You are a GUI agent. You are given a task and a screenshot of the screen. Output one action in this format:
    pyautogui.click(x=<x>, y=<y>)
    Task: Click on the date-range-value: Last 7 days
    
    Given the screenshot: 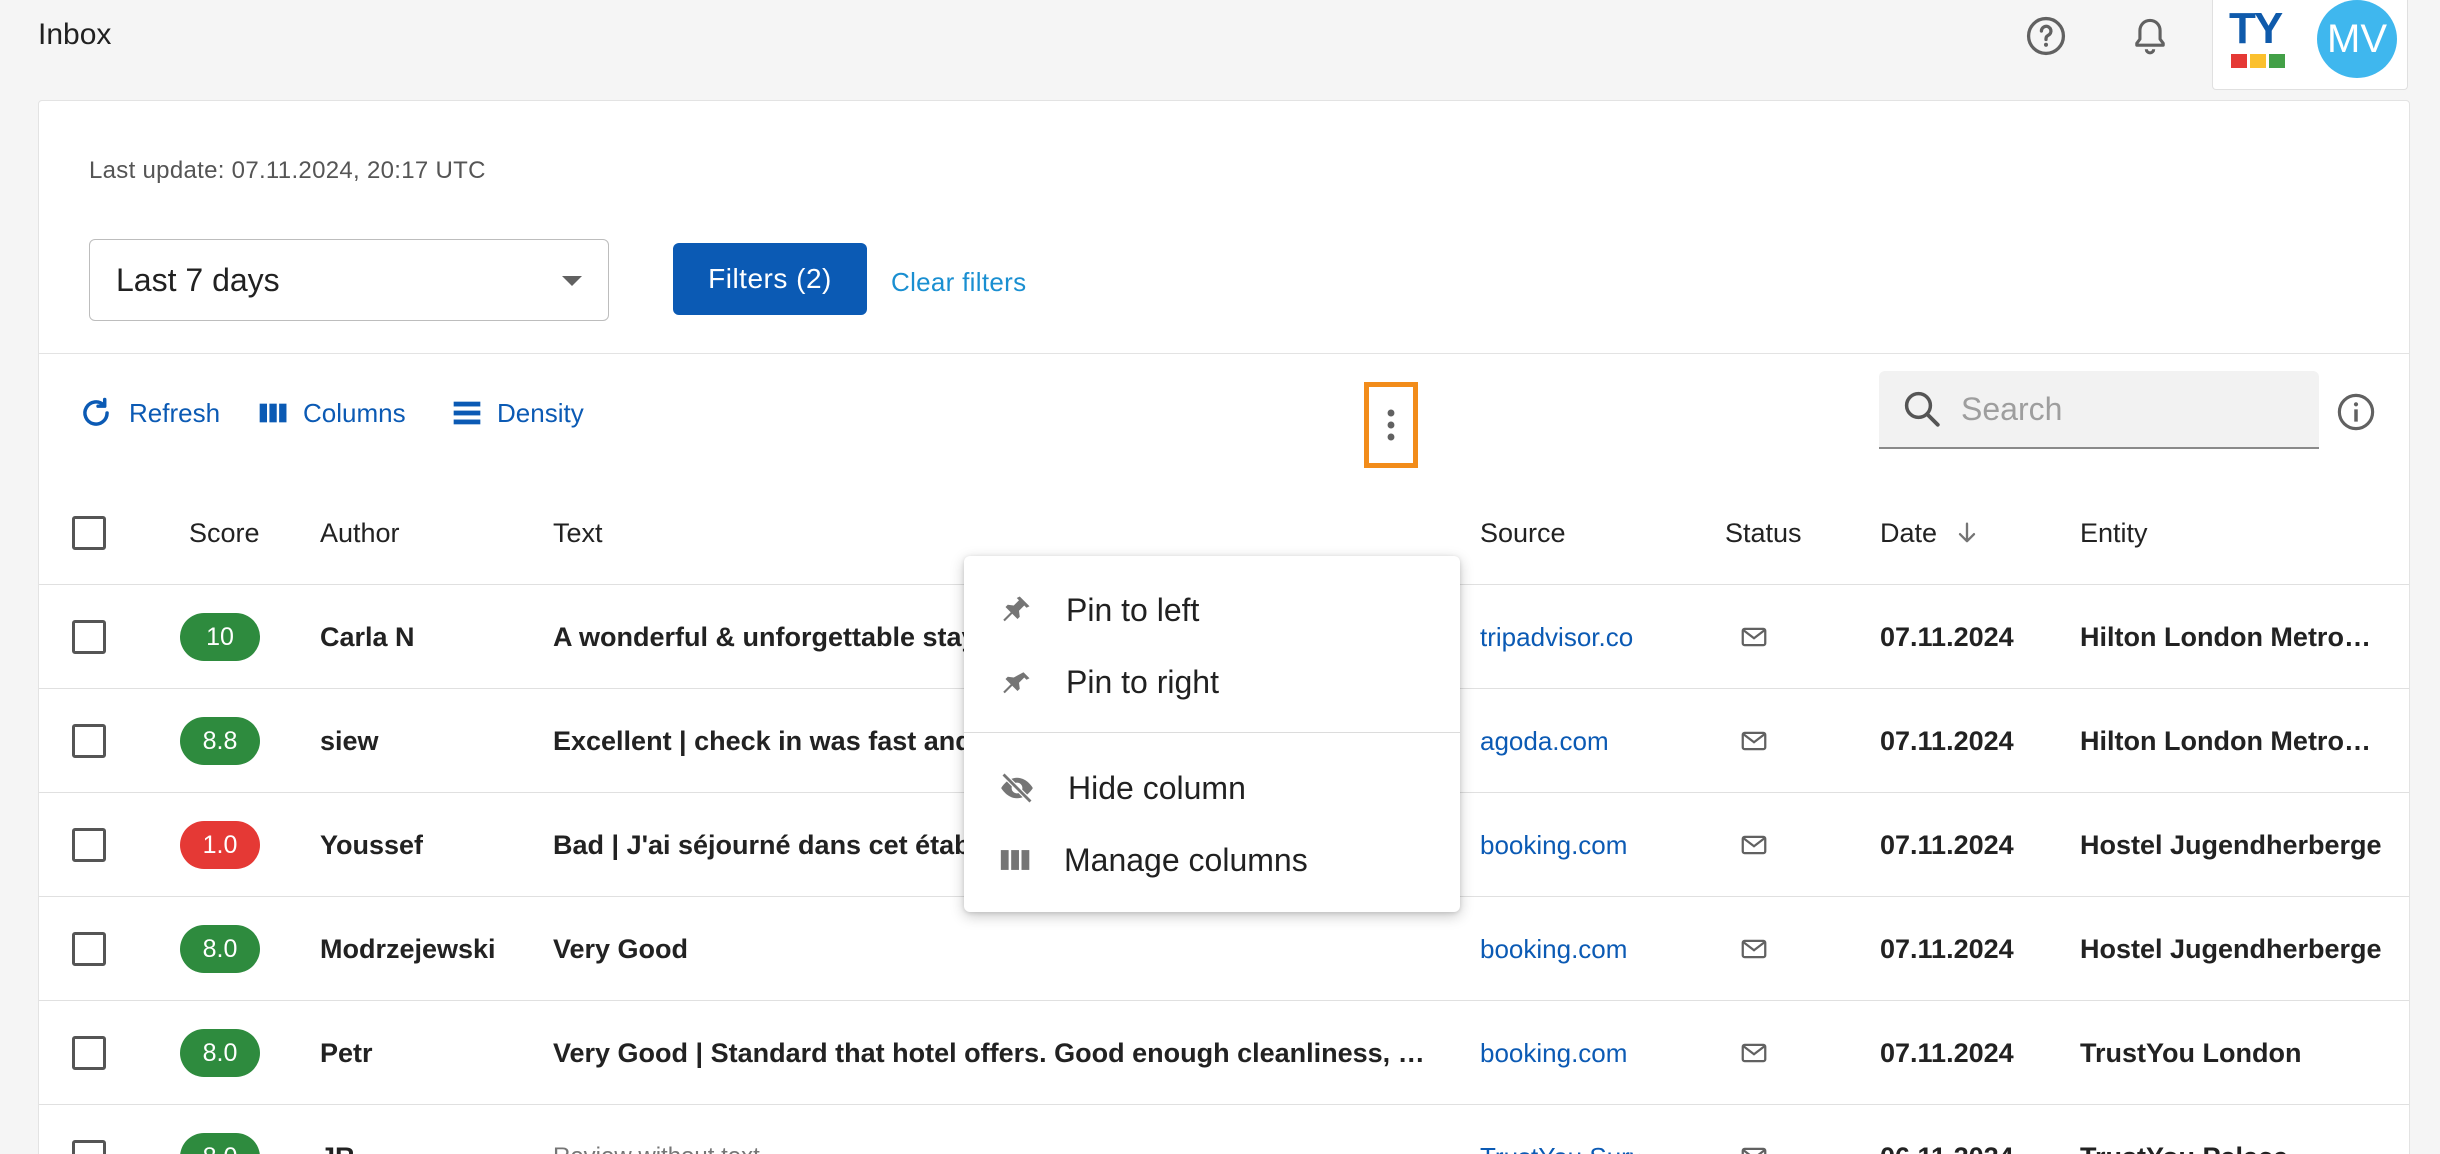 What is the action you would take?
    pyautogui.click(x=198, y=279)
    